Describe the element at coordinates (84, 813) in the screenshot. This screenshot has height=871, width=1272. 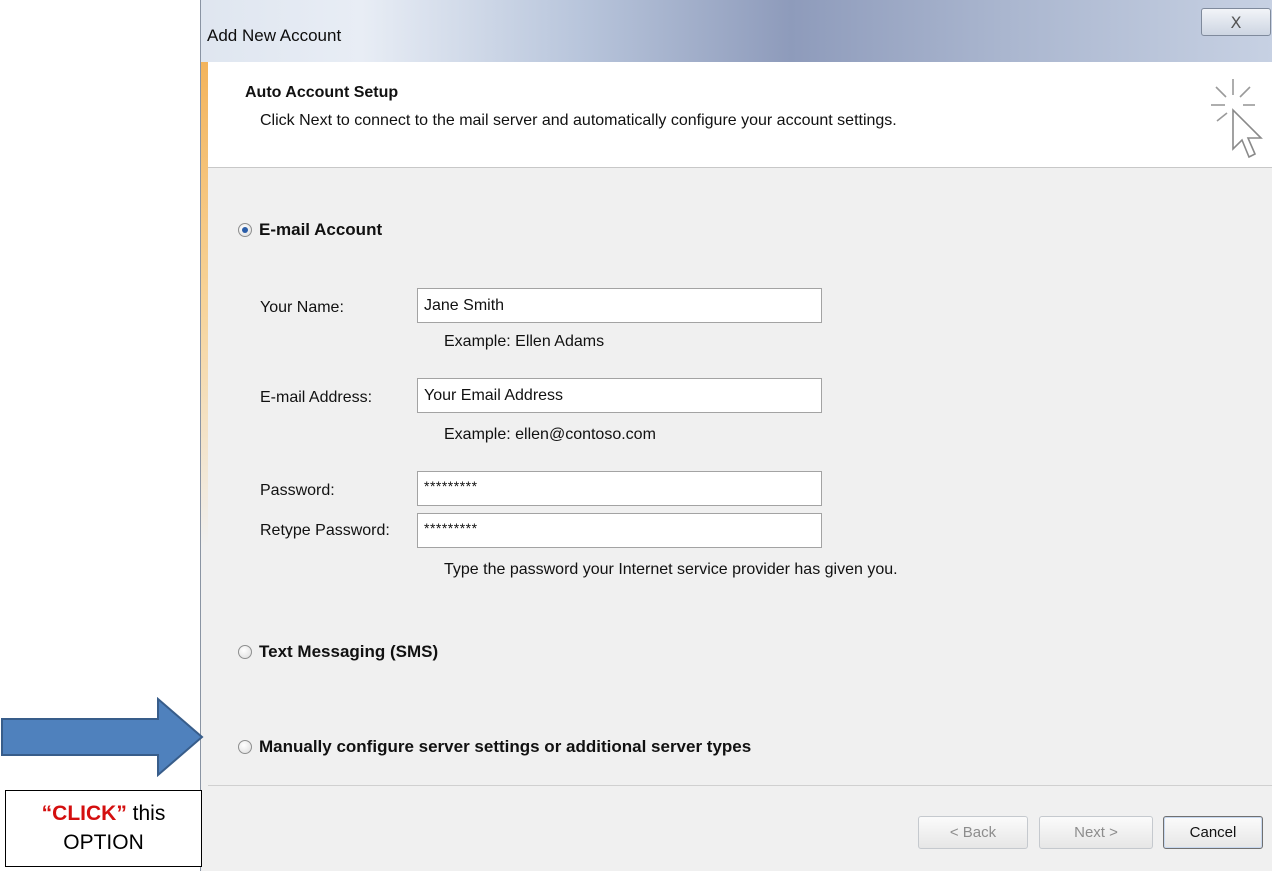
I see `click-emphasis: “CLICK”` at that location.